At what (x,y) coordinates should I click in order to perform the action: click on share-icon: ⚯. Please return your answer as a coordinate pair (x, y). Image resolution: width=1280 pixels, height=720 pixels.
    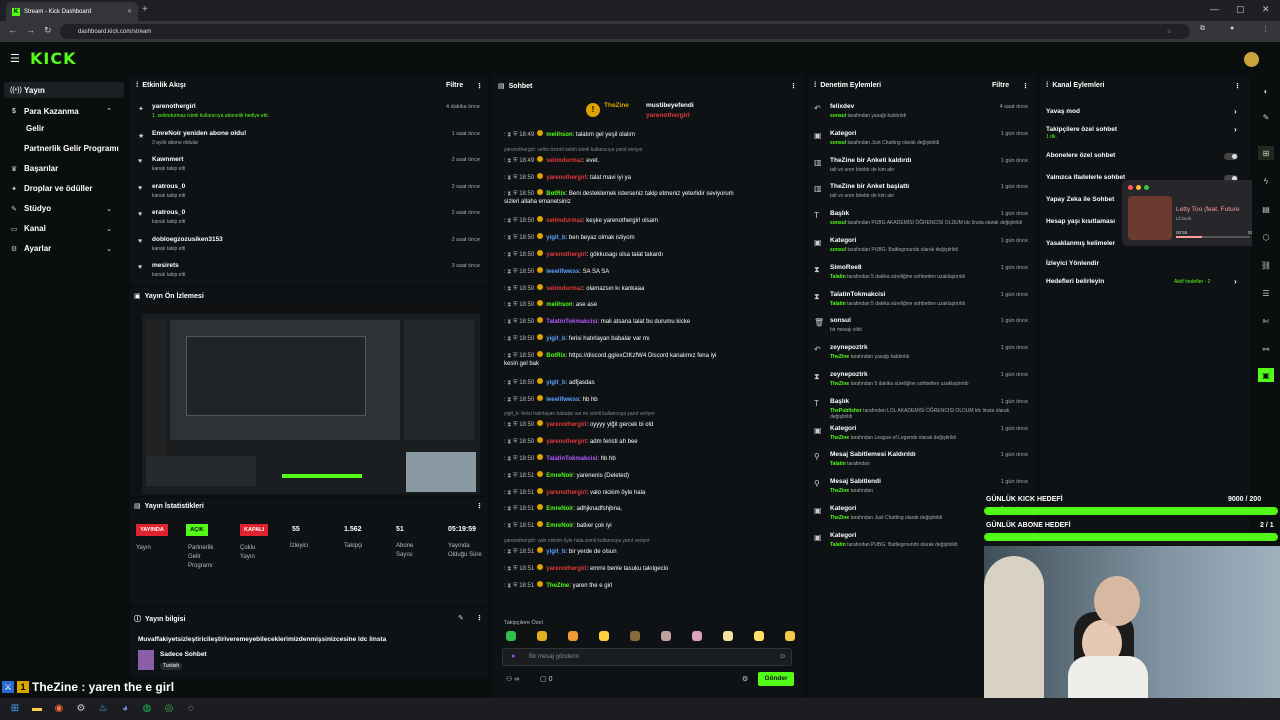
    Looking at the image, I should click on (1266, 349).